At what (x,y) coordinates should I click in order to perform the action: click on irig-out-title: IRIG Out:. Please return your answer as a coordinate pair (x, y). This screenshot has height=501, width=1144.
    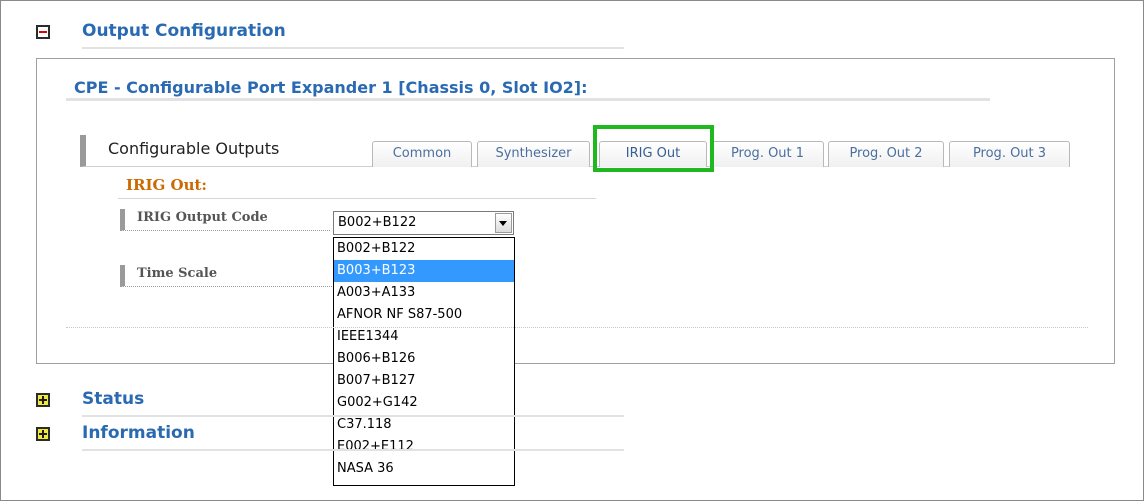
    Looking at the image, I should click on (166, 185).